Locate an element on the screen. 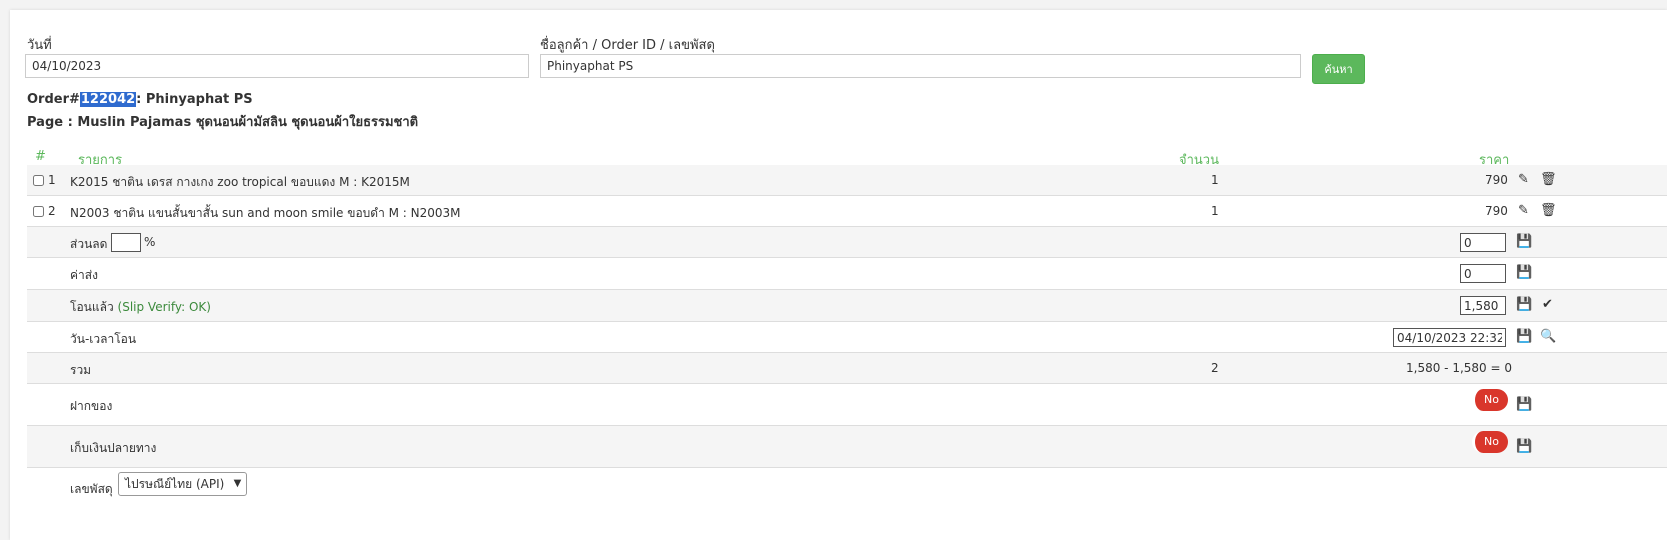 The image size is (1667, 540). order-title: Order#122042: Phinyaphat PS is located at coordinates (140, 99).